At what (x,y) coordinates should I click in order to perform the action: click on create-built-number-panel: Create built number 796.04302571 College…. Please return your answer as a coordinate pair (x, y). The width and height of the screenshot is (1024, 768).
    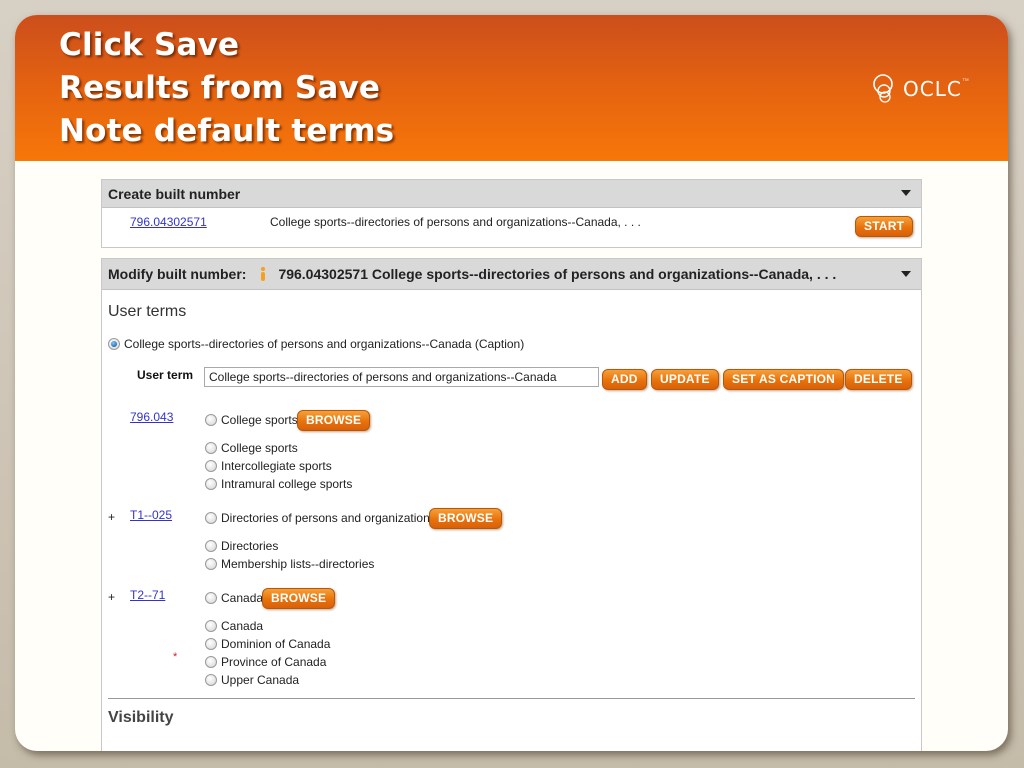
    Looking at the image, I should click on (511, 213).